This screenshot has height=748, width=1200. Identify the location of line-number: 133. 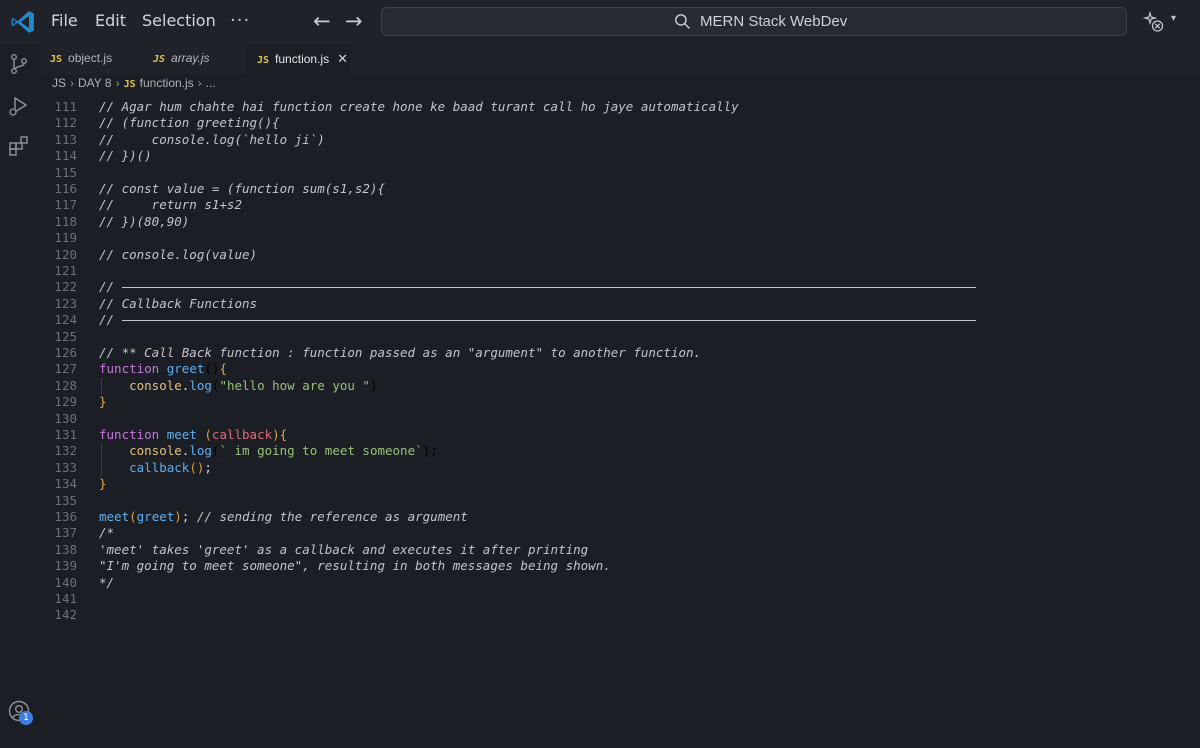
(65, 467).